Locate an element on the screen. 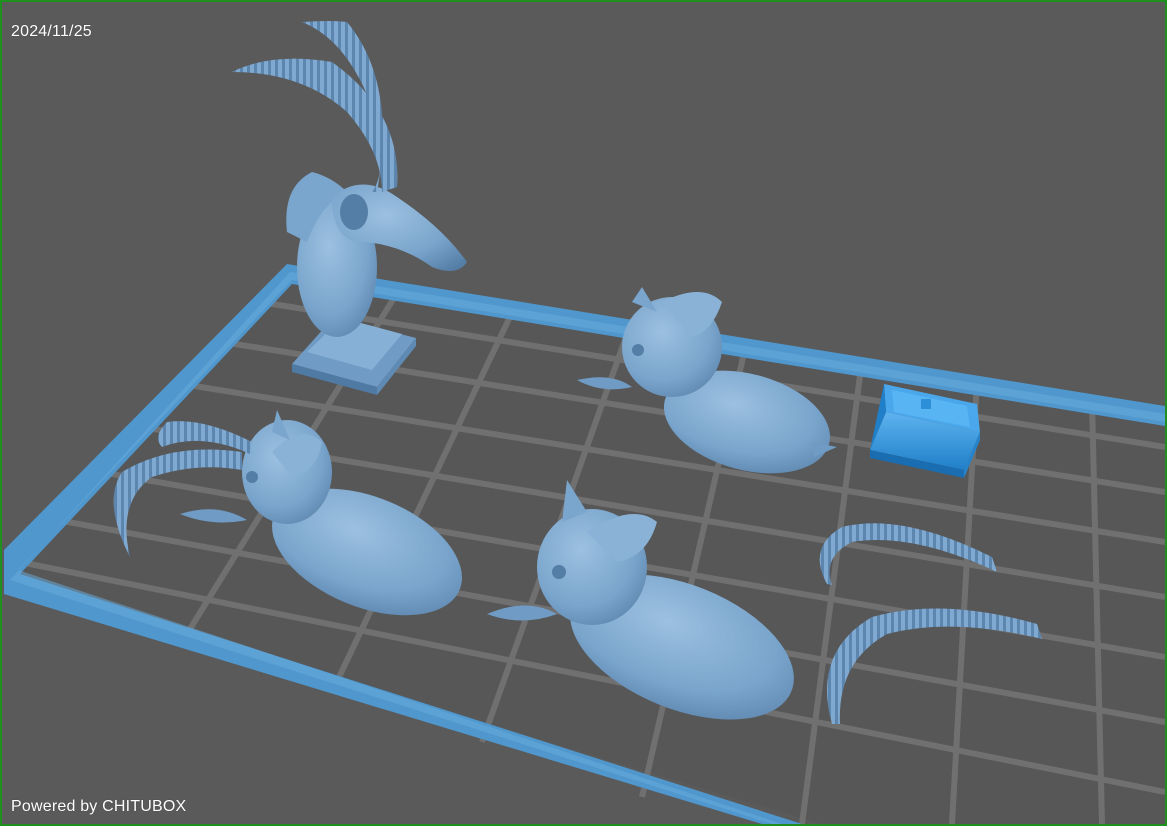  powered-by-label: Powered by CHITUBOX is located at coordinates (99, 806).